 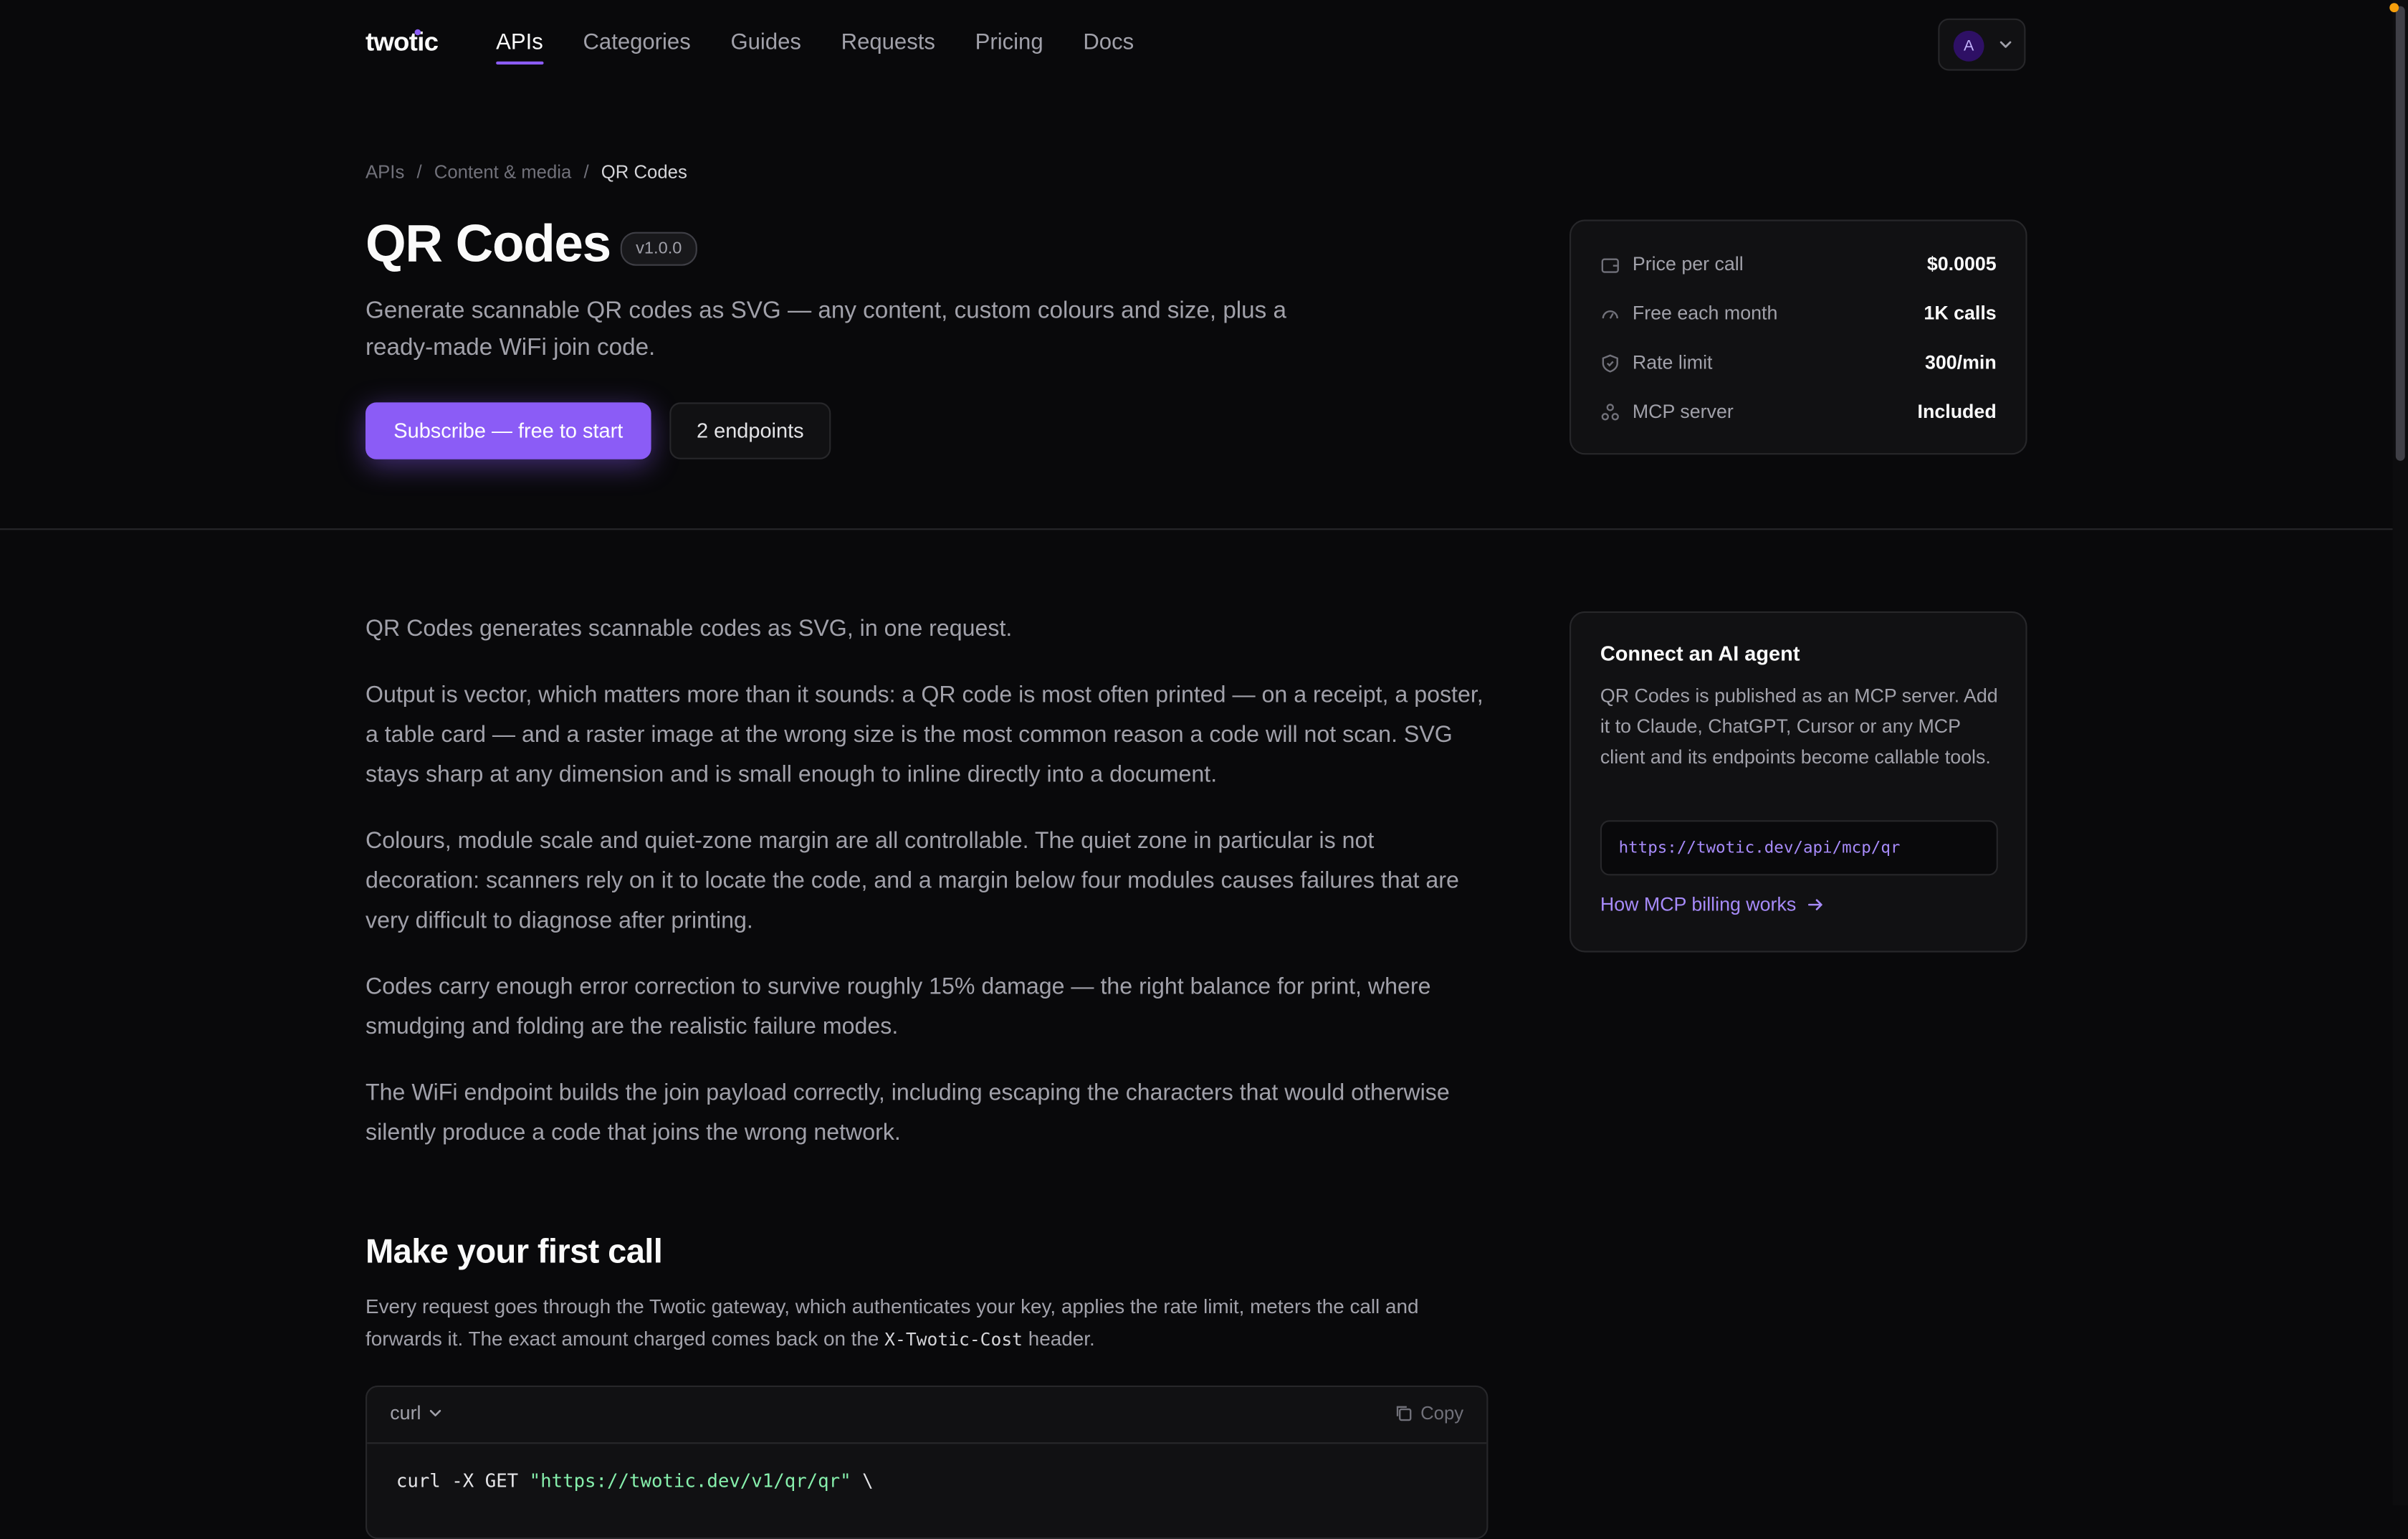 What do you see at coordinates (1798, 411) in the screenshot?
I see `stat-mcp-server: MCP server Included` at bounding box center [1798, 411].